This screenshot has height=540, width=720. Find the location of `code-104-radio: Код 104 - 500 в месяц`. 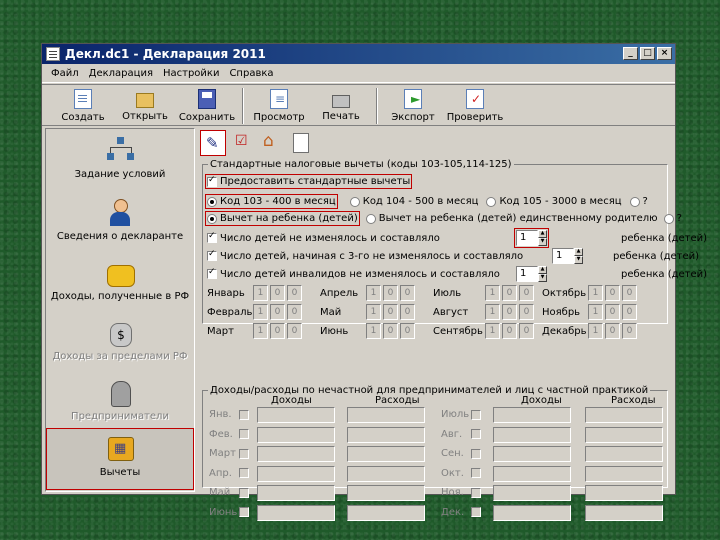

code-104-radio: Код 104 - 500 в месяц is located at coordinates (413, 201).